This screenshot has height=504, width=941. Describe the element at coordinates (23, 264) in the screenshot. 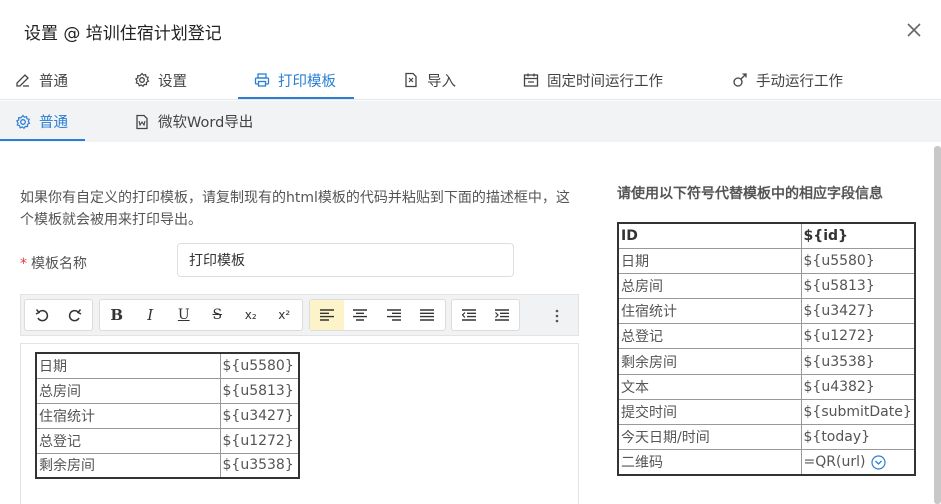

I see `required-mark: *` at that location.